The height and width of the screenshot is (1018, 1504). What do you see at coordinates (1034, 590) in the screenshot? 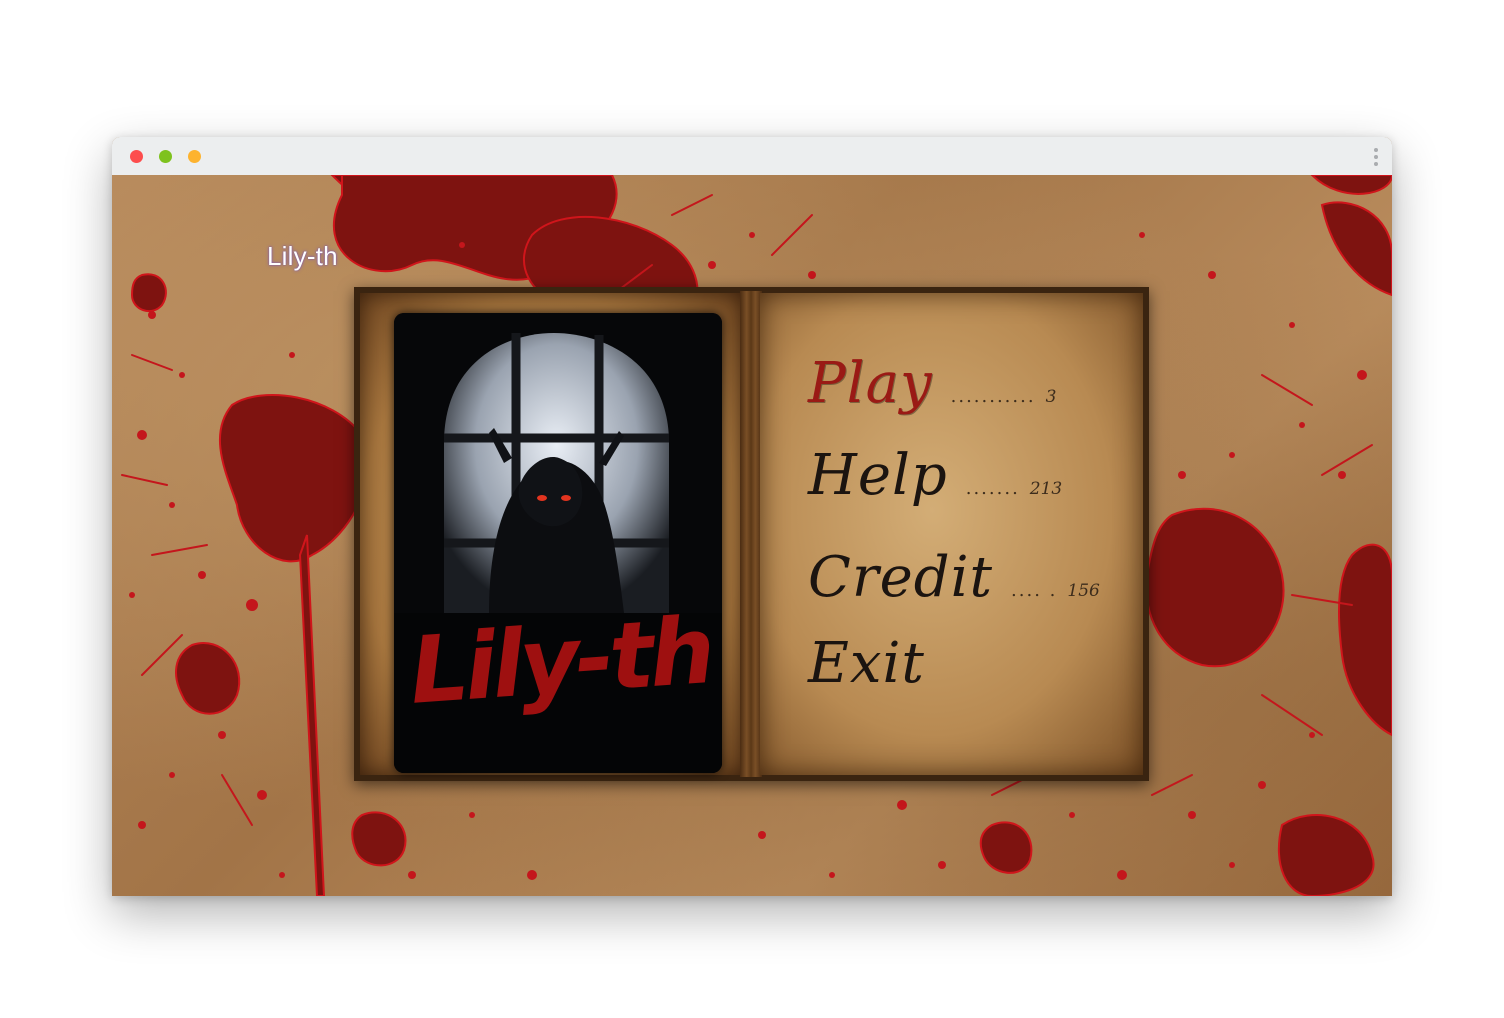
I see `menu-credit-dots: .... .` at bounding box center [1034, 590].